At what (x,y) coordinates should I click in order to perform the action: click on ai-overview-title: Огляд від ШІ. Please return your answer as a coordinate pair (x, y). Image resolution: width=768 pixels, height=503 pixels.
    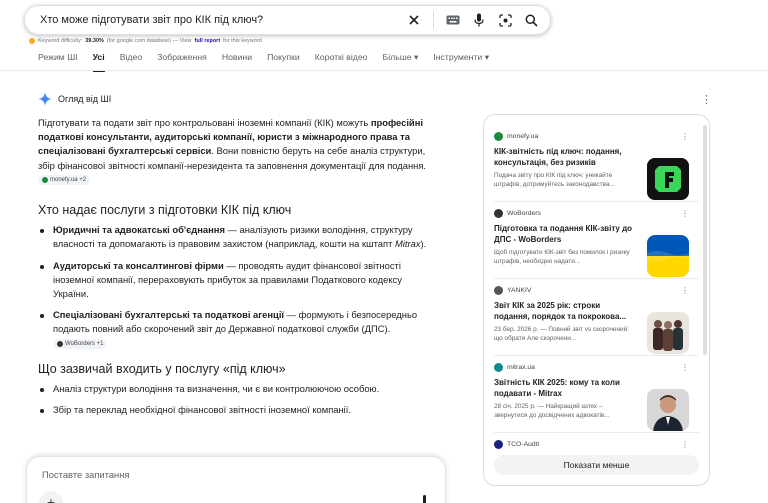
    Looking at the image, I should click on (85, 99).